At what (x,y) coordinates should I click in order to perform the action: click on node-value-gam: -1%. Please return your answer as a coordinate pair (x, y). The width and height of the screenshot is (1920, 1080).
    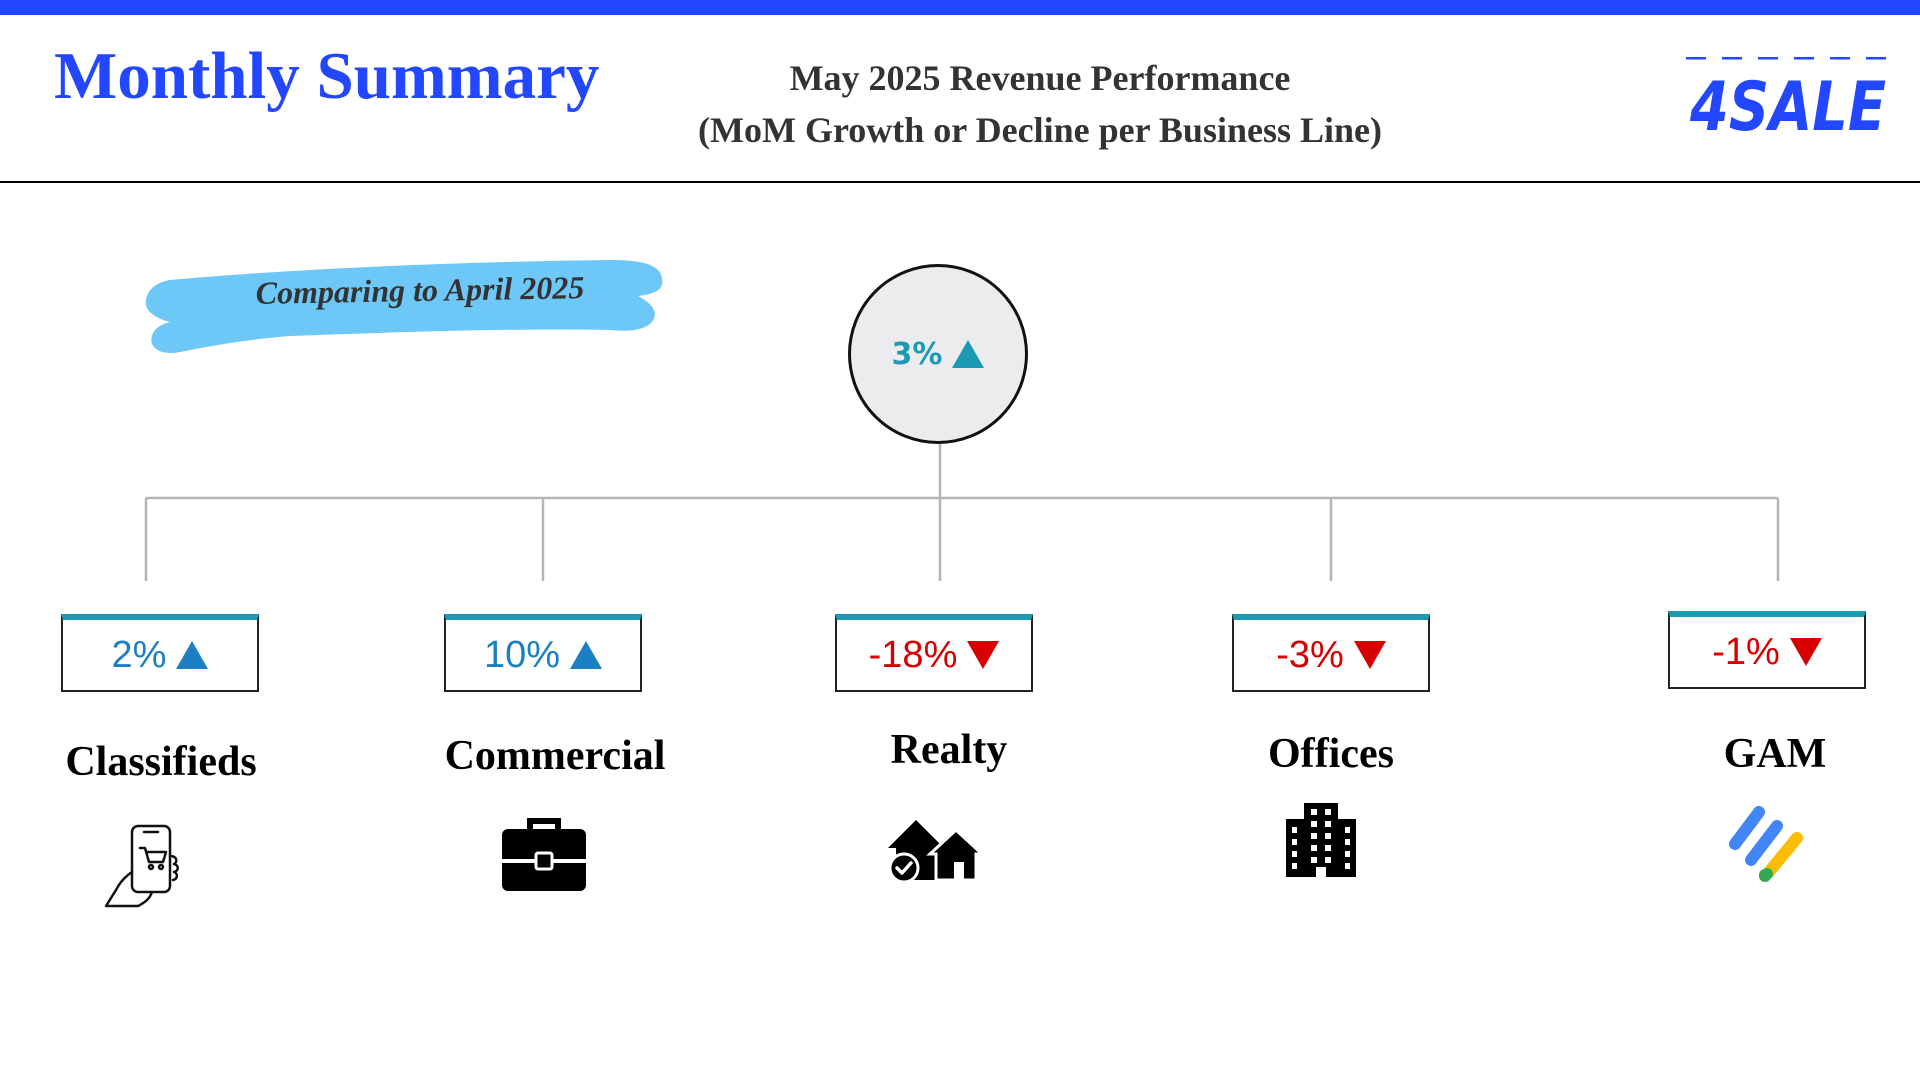
    Looking at the image, I should click on (1746, 651).